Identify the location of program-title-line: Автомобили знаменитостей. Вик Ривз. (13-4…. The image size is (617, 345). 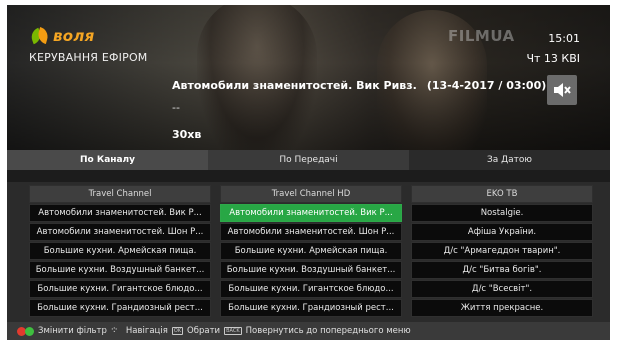
(359, 85).